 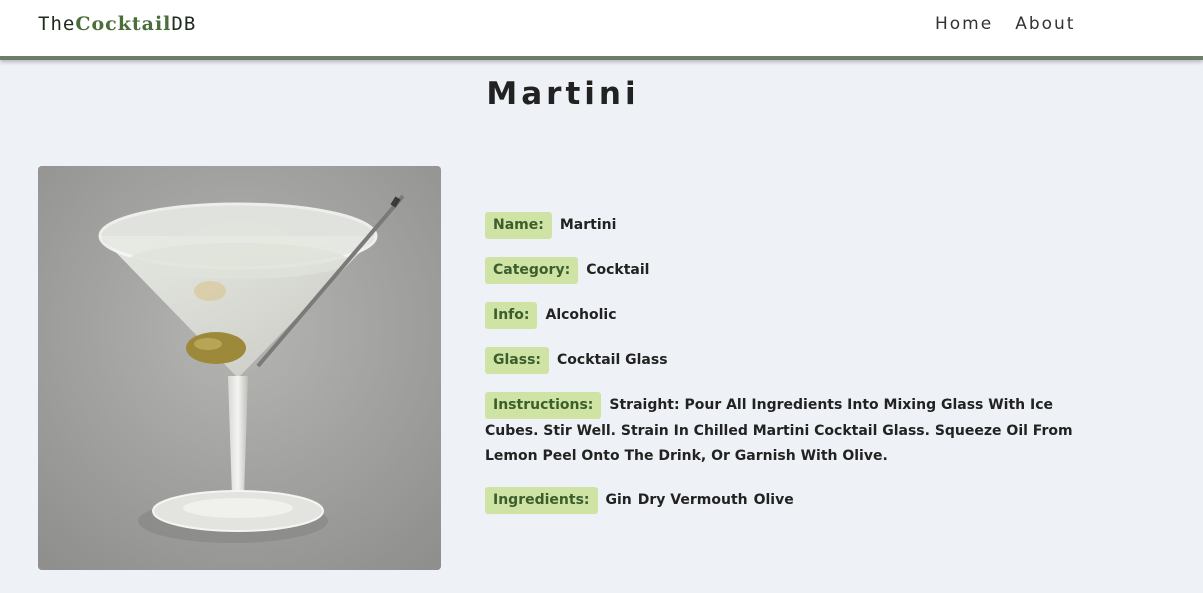 I want to click on ingredient-item: Olive, so click(x=773, y=500).